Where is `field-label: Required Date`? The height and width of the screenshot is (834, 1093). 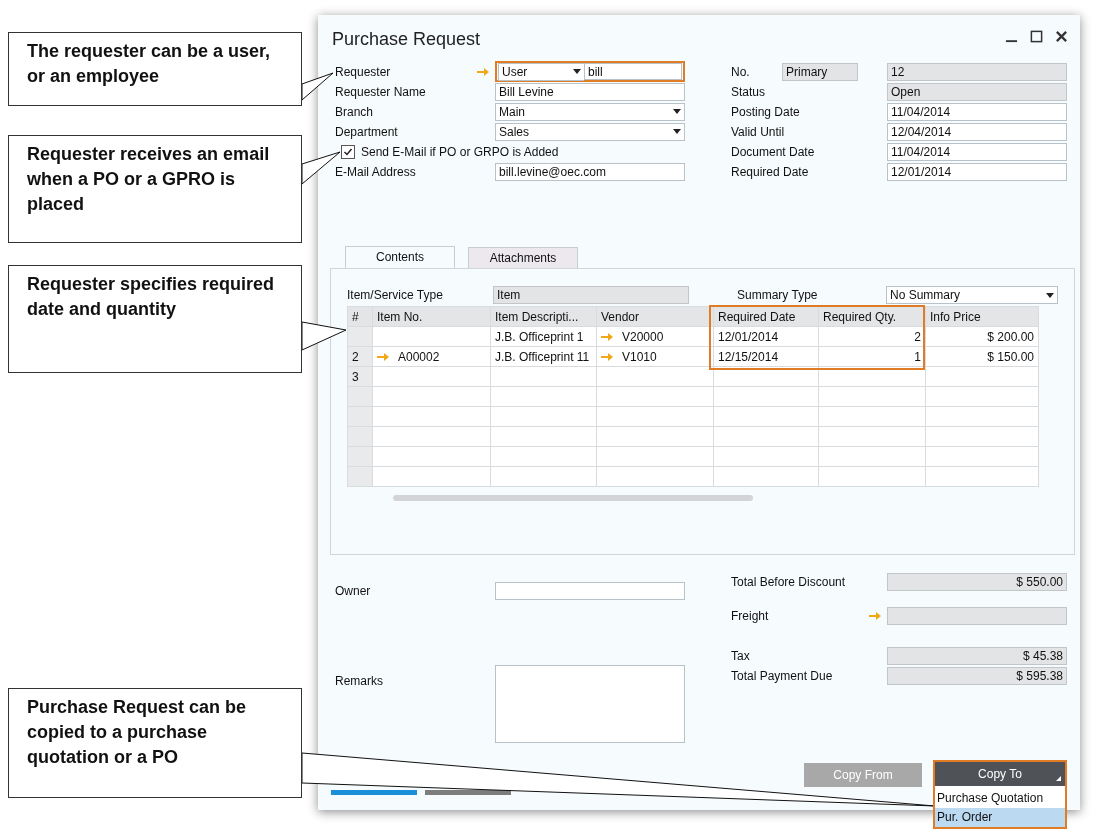
field-label: Required Date is located at coordinates (770, 171).